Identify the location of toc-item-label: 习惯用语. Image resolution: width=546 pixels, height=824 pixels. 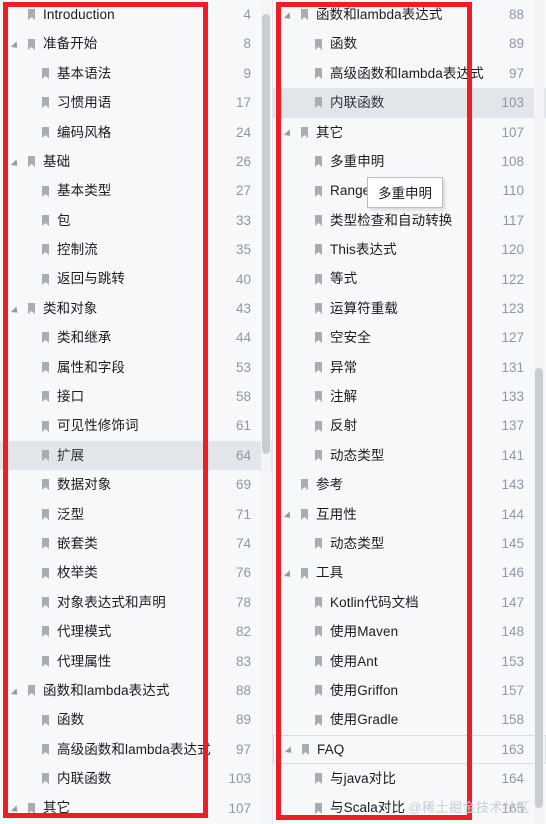
(84, 103).